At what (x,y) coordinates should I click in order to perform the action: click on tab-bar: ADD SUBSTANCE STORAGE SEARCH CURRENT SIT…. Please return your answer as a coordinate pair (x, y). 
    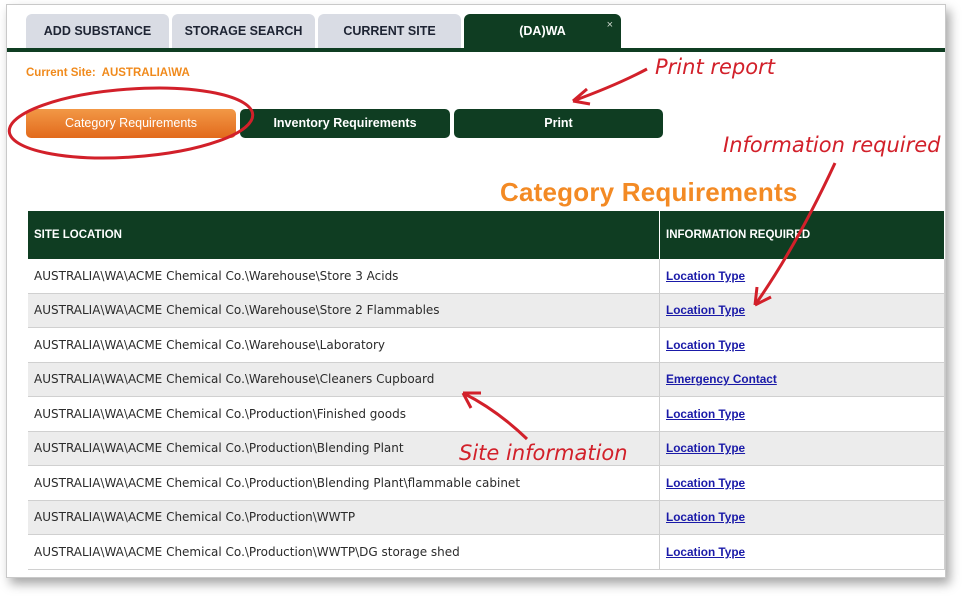
    Looking at the image, I should click on (476, 28).